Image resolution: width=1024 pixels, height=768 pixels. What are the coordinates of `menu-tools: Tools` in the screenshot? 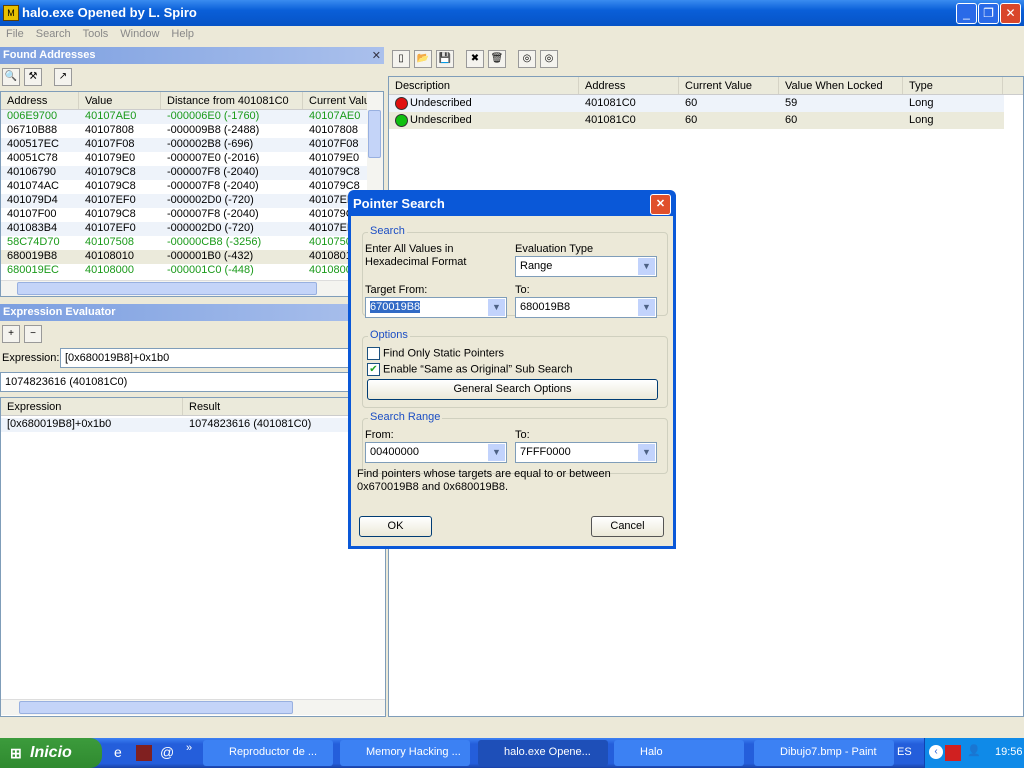 It's located at (96, 34).